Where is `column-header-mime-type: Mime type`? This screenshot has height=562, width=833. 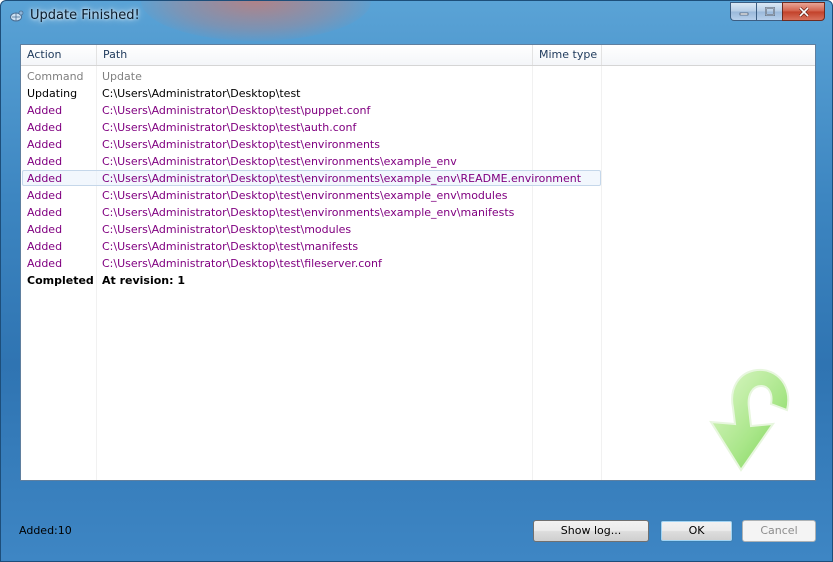 column-header-mime-type: Mime type is located at coordinates (567, 55).